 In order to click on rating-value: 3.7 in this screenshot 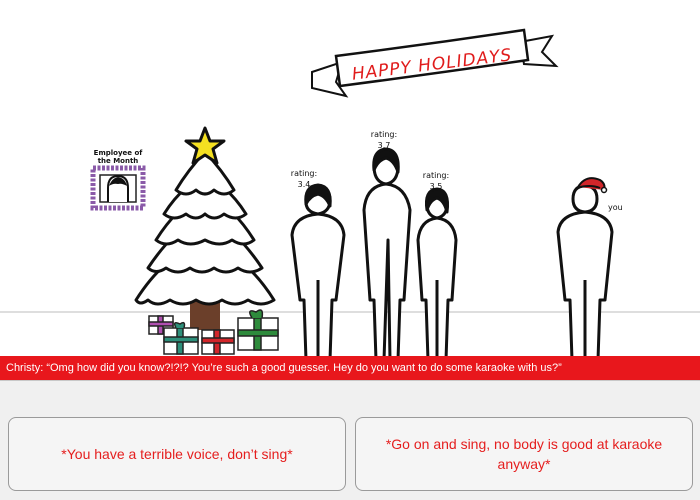, I will do `click(384, 145)`.